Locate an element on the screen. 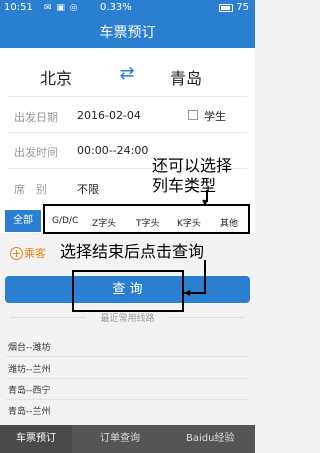  from-city: 北京 is located at coordinates (56, 77).